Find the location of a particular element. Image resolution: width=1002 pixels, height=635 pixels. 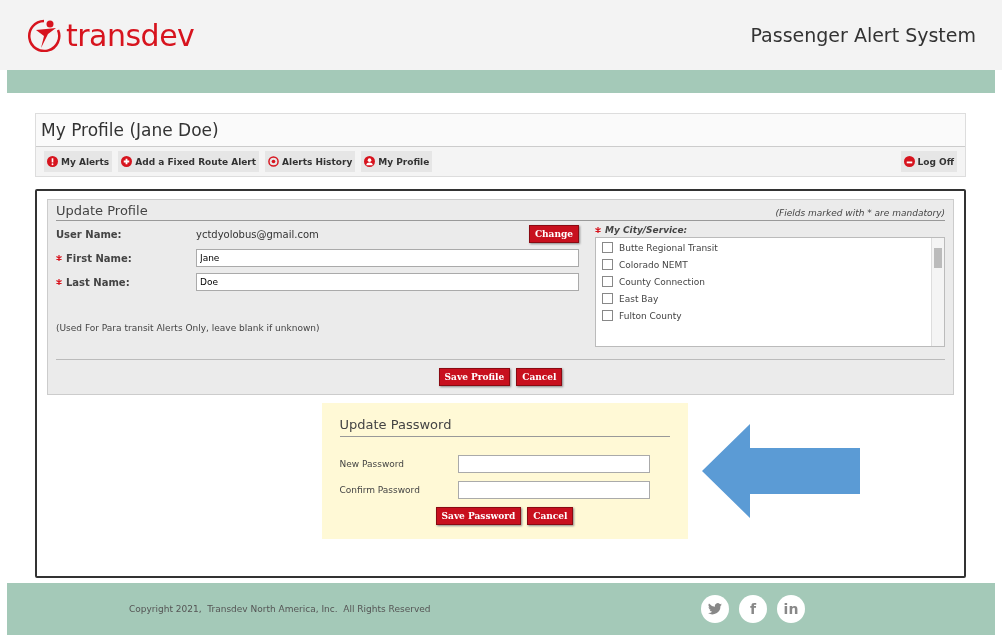

hint-text: (Used For Para transit Alerts Only, leave blank if unknown) is located at coordinates (188, 328).